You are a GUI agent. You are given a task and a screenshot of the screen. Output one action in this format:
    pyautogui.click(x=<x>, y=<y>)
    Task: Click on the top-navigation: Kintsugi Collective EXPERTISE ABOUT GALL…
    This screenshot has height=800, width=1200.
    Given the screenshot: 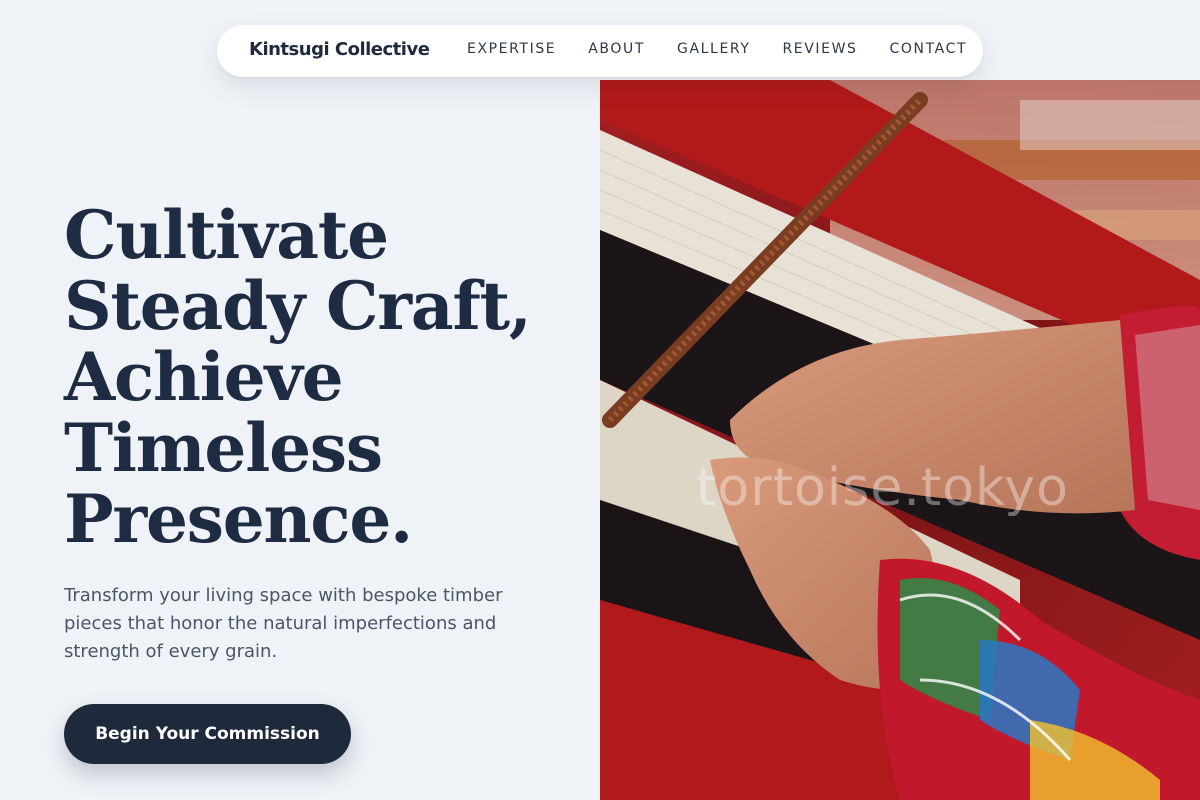 What is the action you would take?
    pyautogui.click(x=600, y=51)
    